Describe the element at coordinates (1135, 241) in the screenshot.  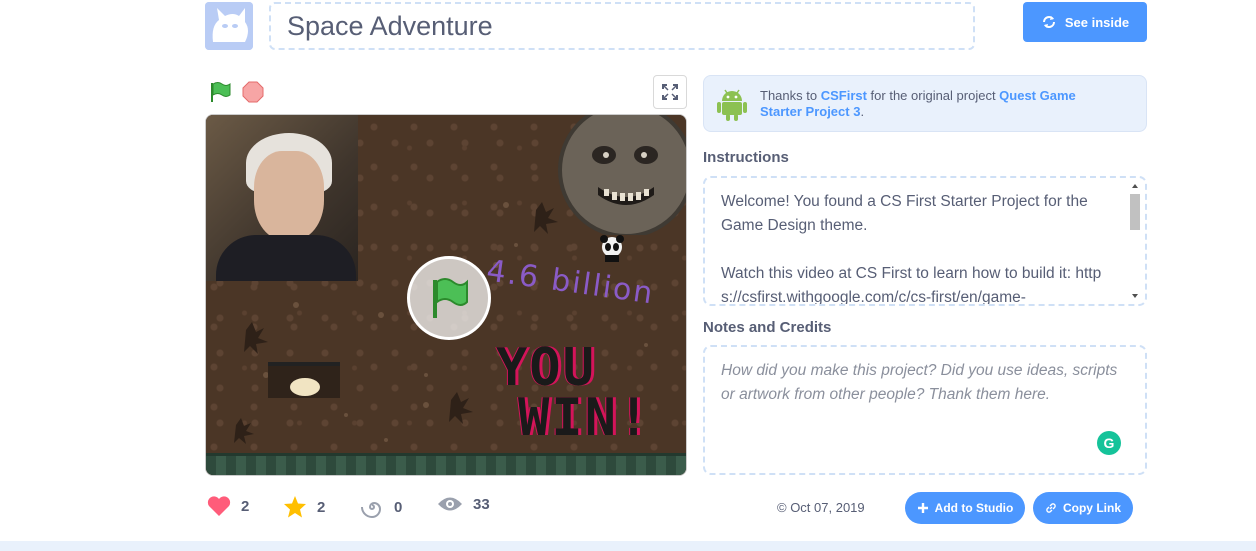
I see `instructions-scrollbar` at that location.